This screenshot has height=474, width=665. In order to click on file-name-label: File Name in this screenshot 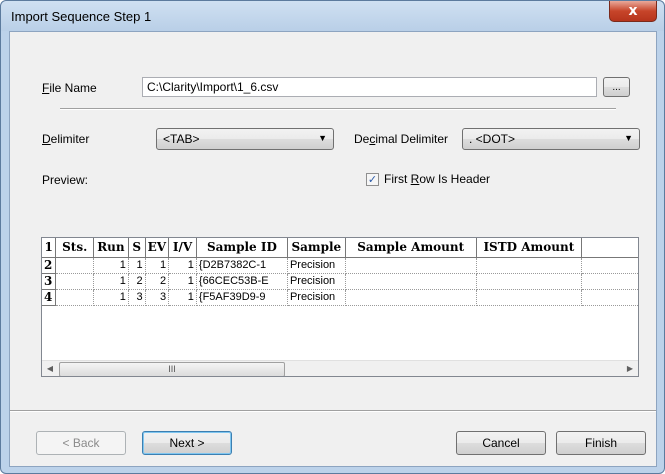, I will do `click(69, 88)`.